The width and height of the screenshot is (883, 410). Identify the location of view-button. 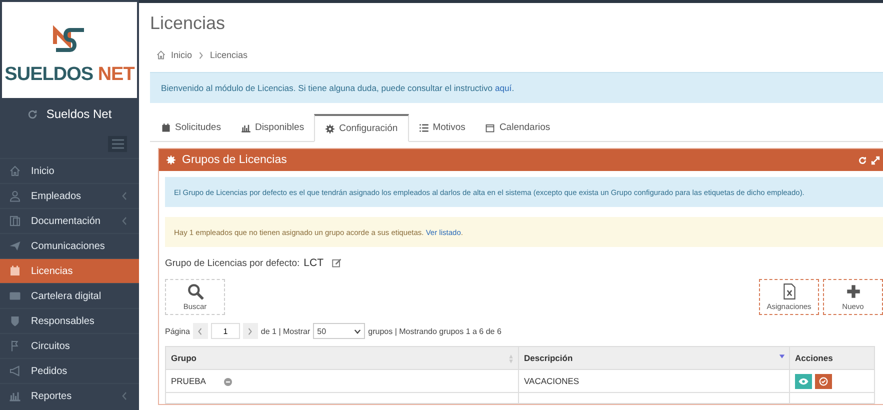
(803, 381).